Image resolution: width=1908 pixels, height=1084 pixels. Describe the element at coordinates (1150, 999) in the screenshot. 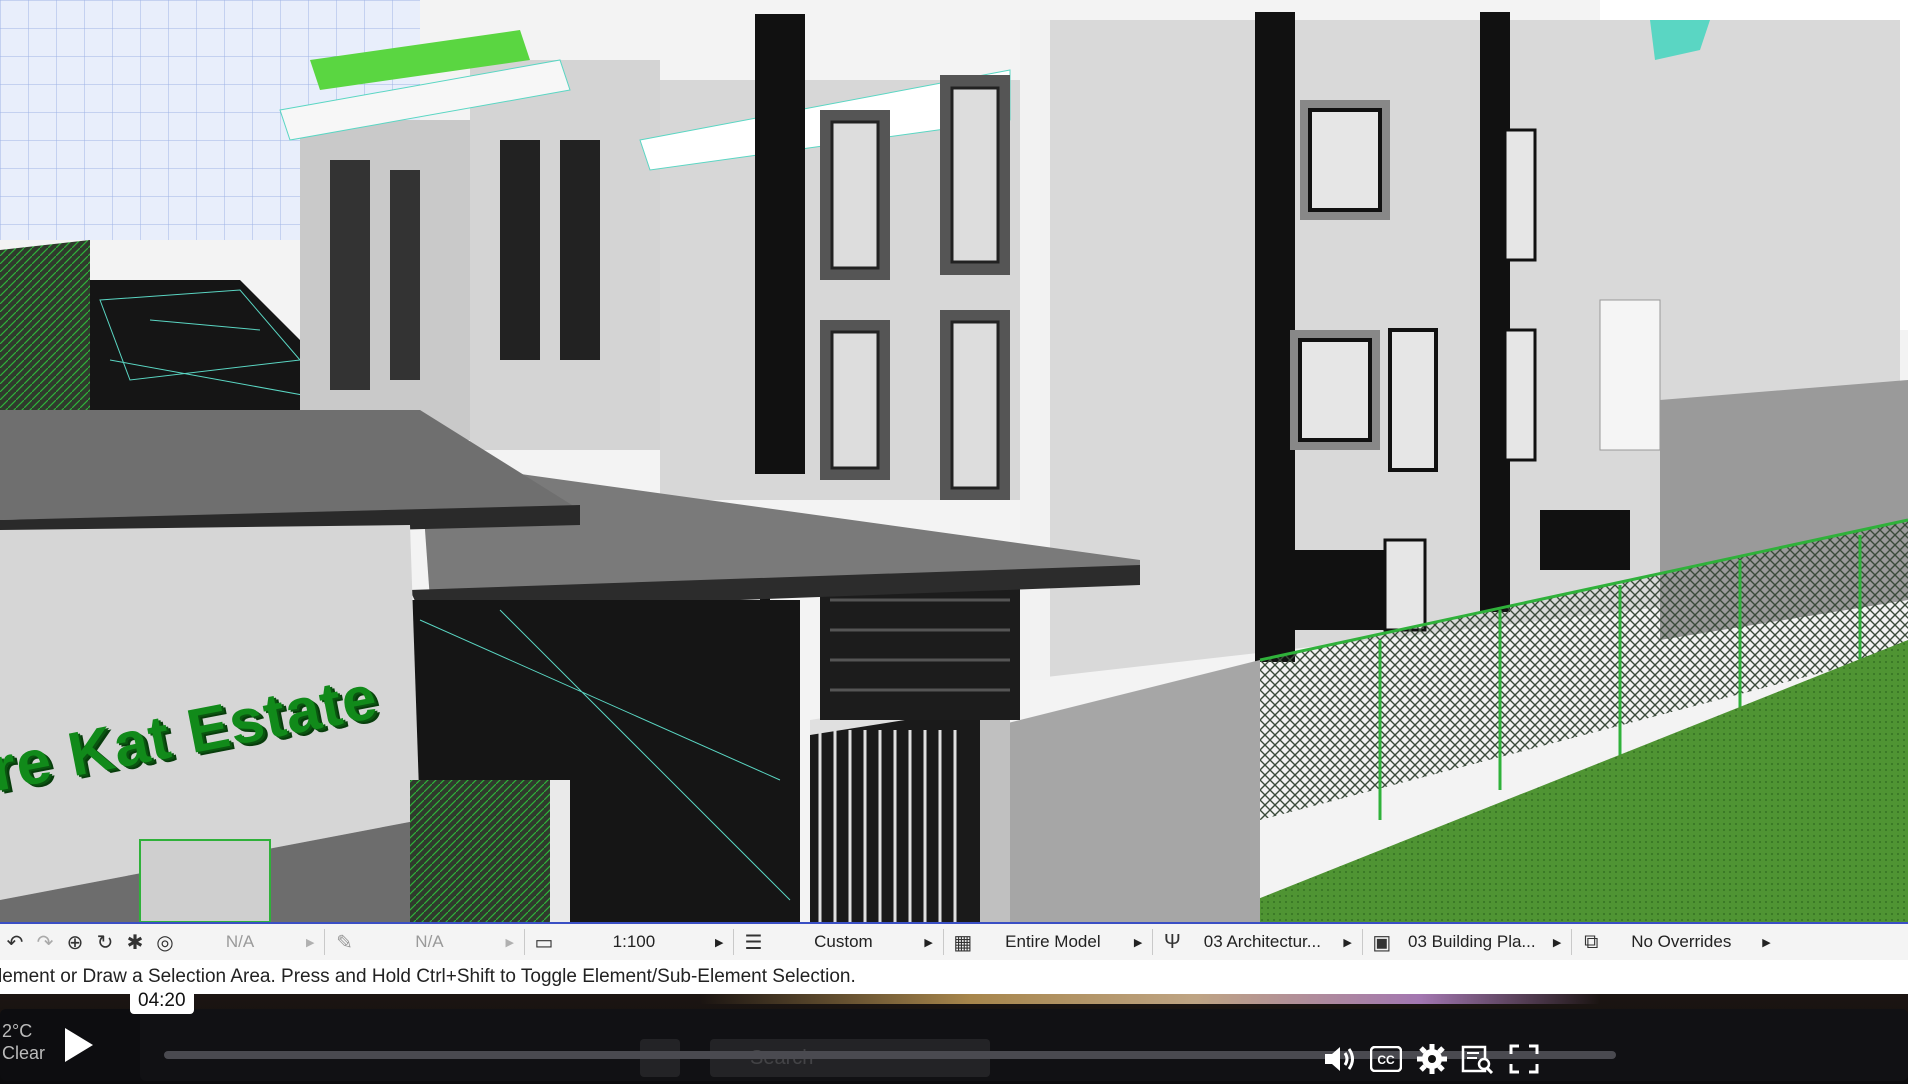

I see `video-frame-glow` at that location.